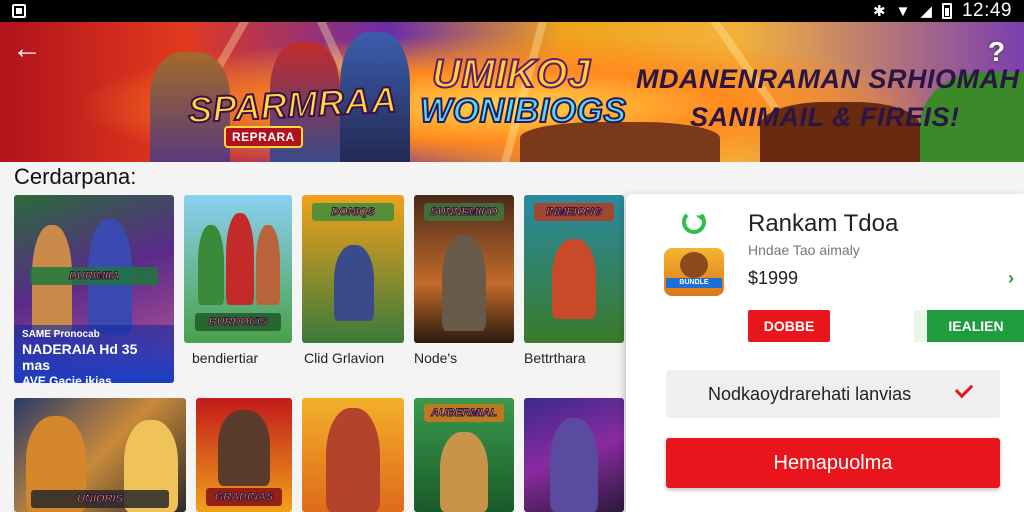 The height and width of the screenshot is (512, 1024). What do you see at coordinates (94, 276) in the screenshot?
I see `tile-logo: DURIMIIA` at bounding box center [94, 276].